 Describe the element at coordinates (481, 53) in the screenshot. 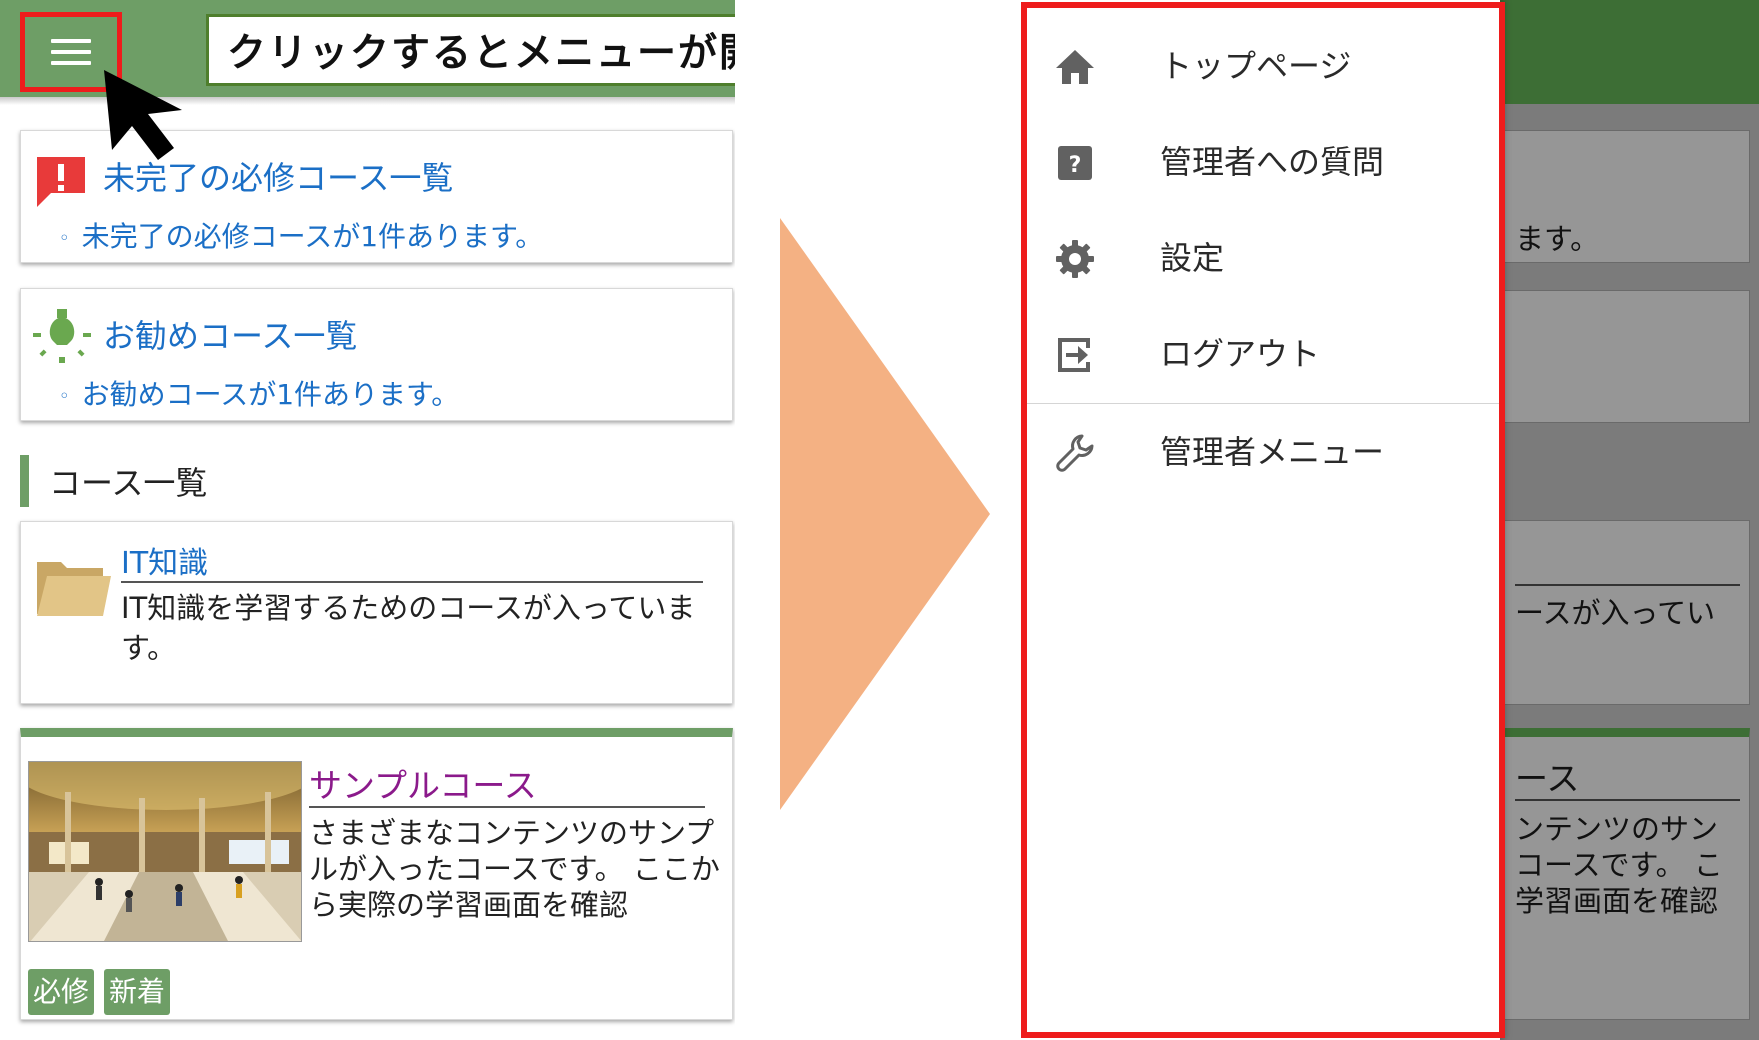

I see `callout-text: クリックするとメニューが開きます` at that location.